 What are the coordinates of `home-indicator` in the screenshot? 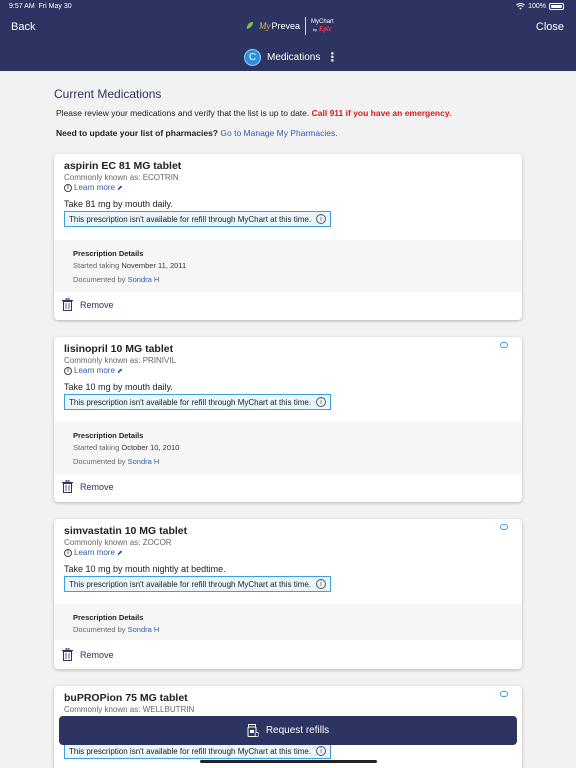 It's located at (288, 761).